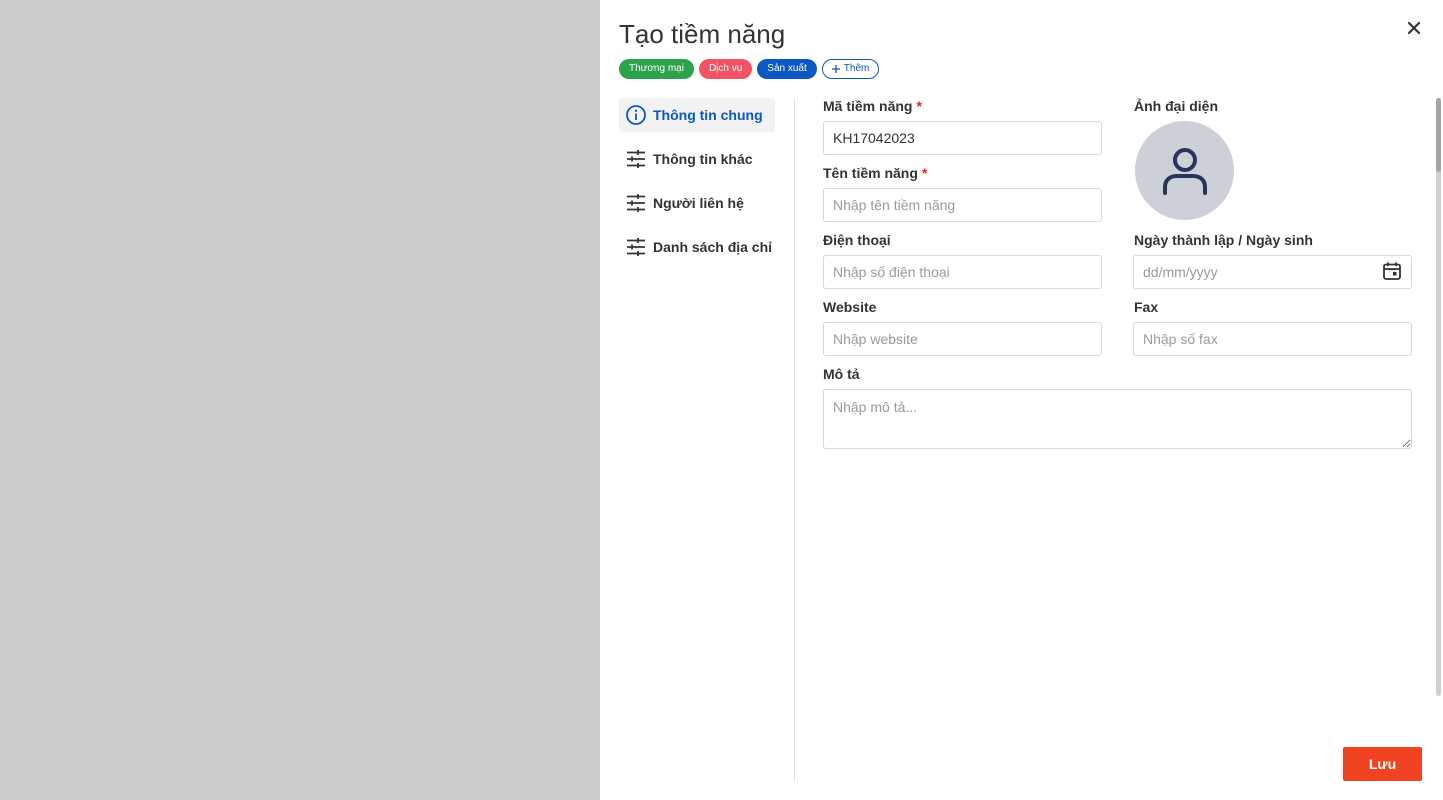 The width and height of the screenshot is (1443, 800). What do you see at coordinates (713, 247) in the screenshot?
I see `nav-item-label: Danh sách địa chỉ` at bounding box center [713, 247].